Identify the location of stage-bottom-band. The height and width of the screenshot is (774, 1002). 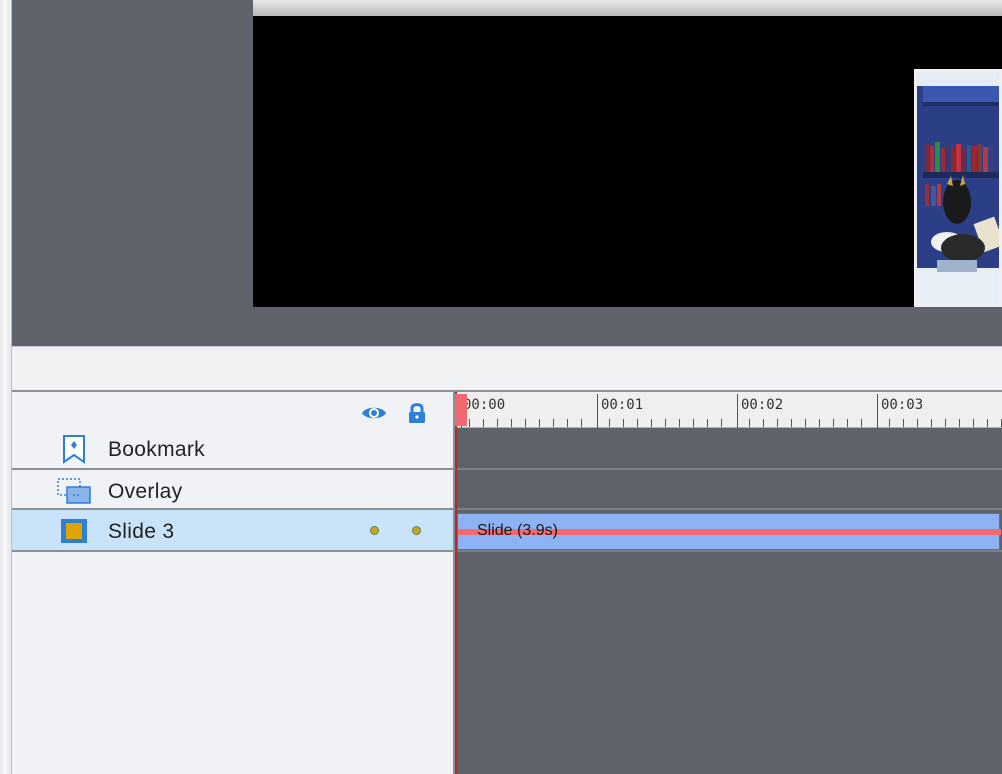
(507, 368).